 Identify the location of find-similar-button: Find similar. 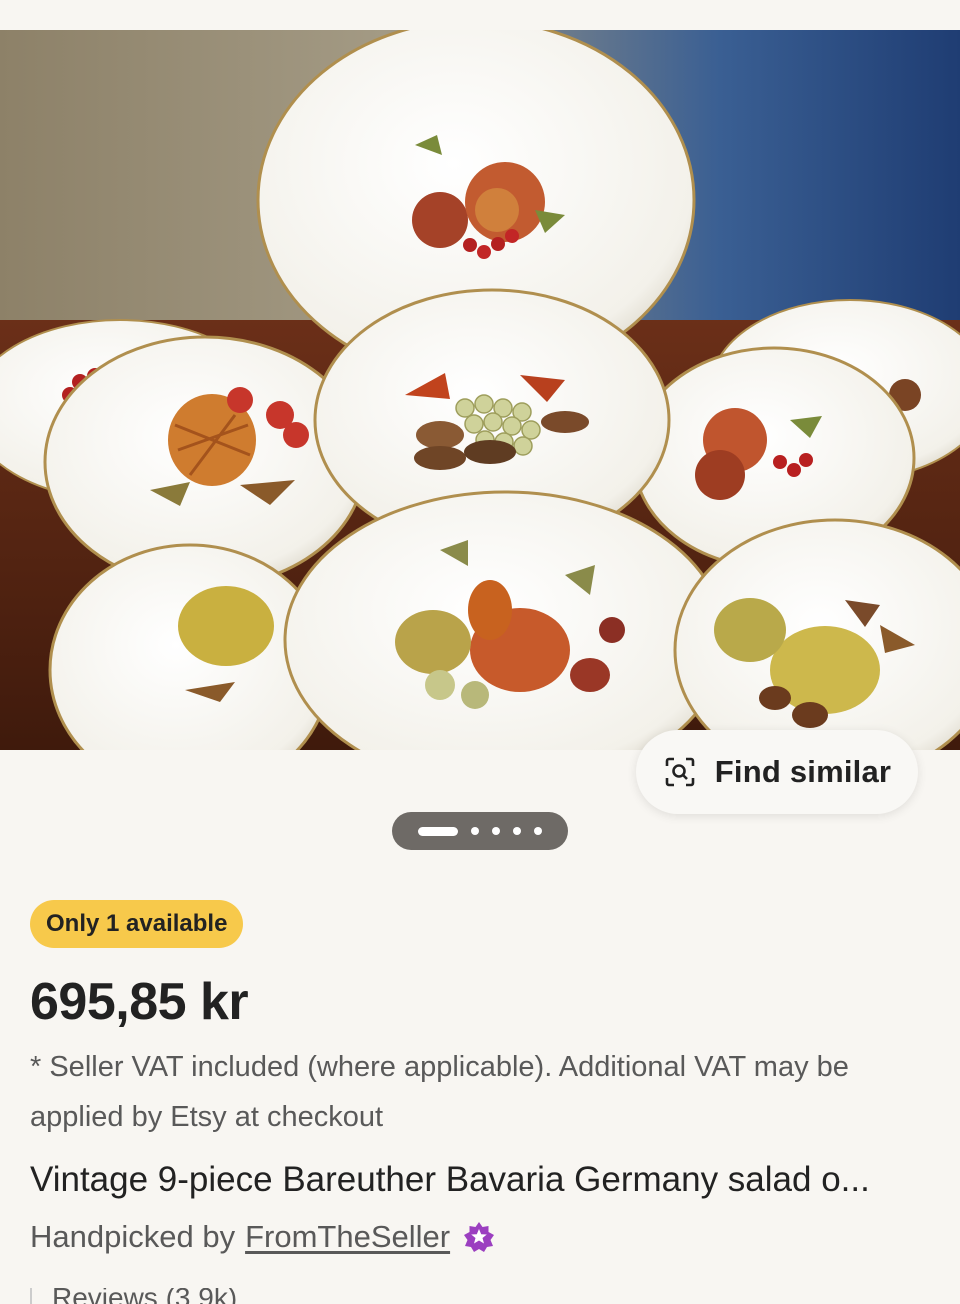
(777, 772).